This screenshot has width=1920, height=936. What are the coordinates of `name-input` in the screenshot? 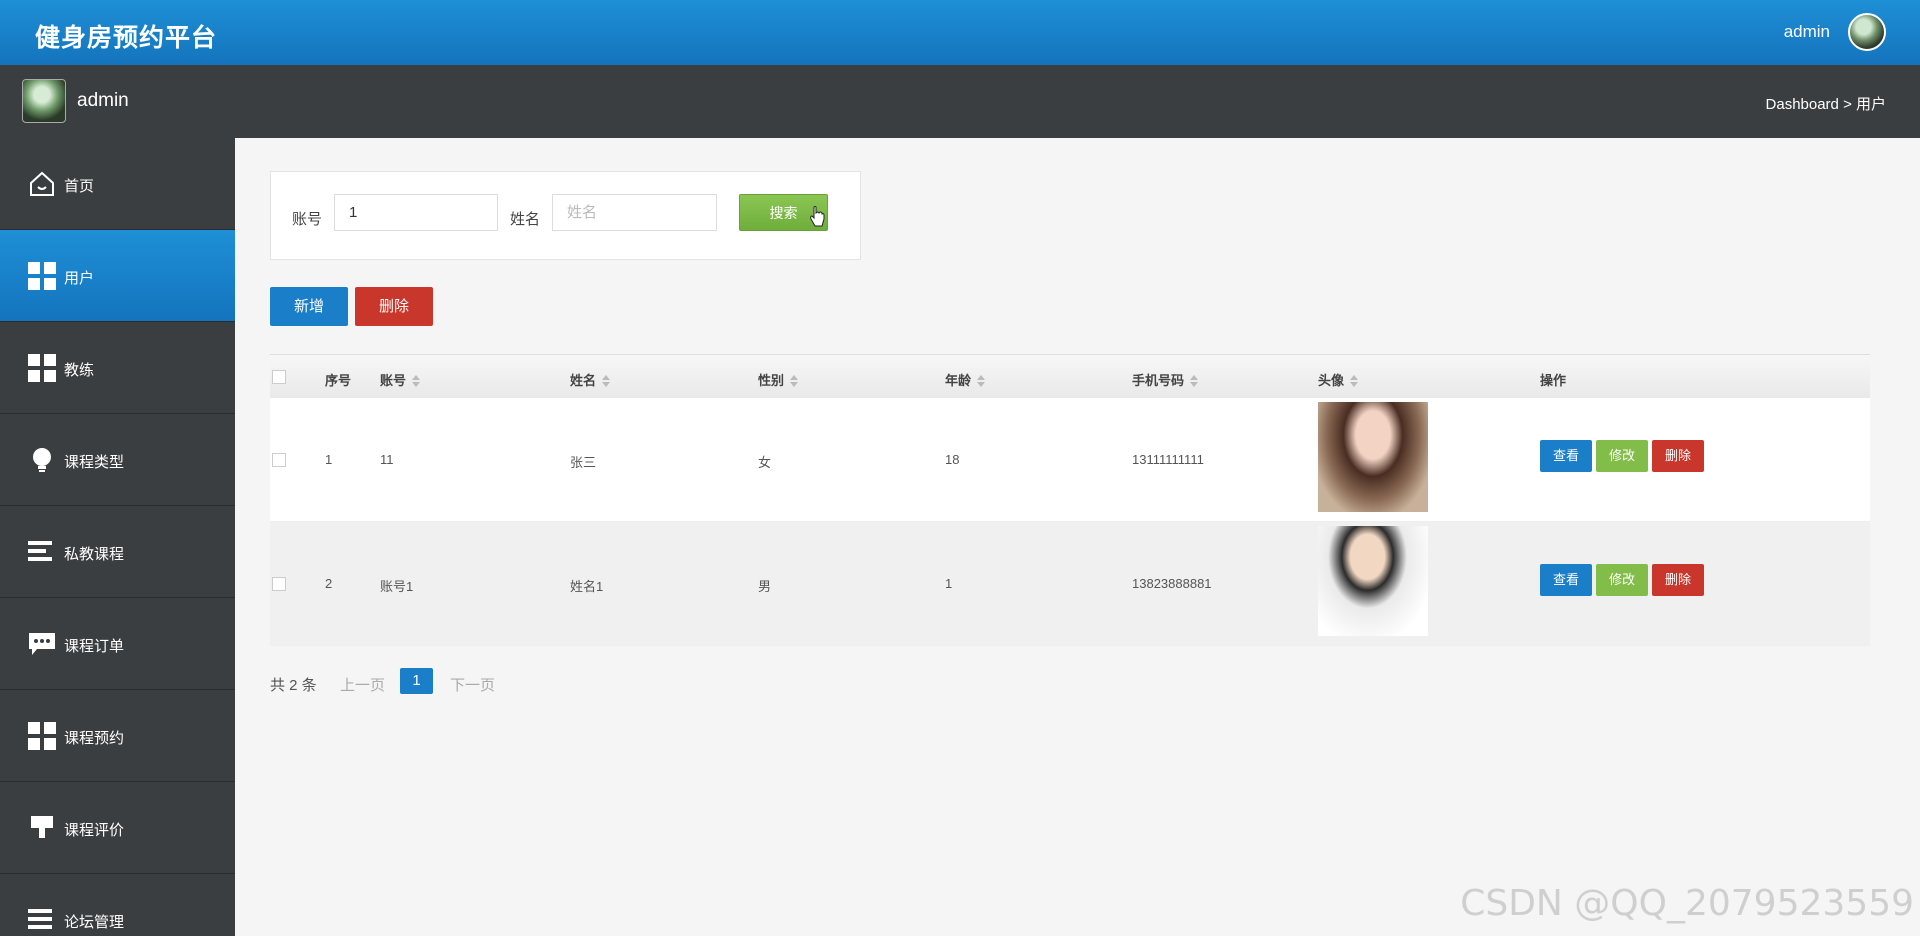 It's located at (634, 212).